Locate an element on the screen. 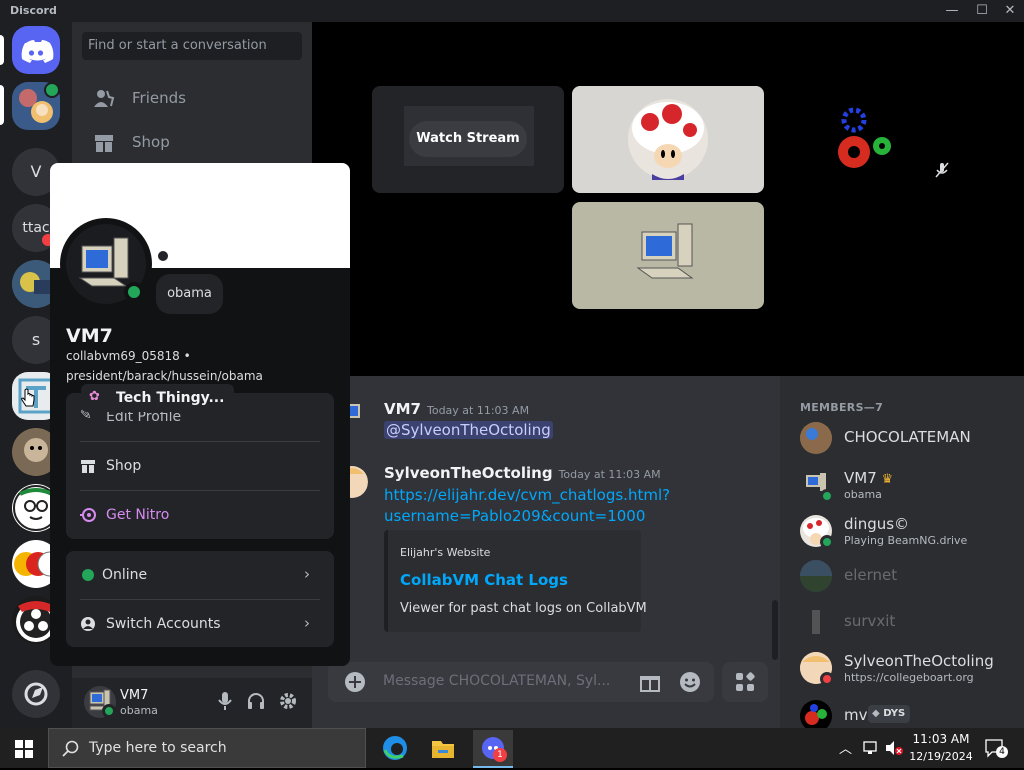 This screenshot has width=1024, height=770. message-timestamp: Today at 11:03 AM is located at coordinates (609, 474).